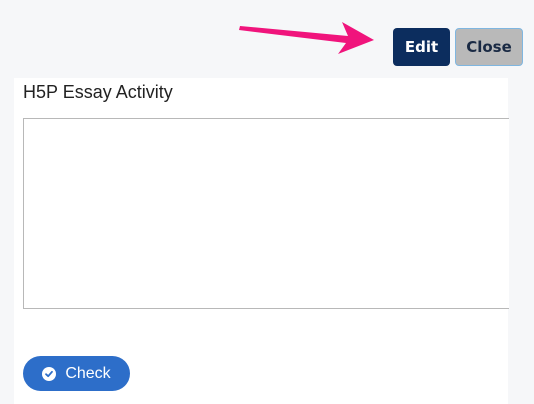 The image size is (534, 404). I want to click on edit-button: Edit, so click(421, 47).